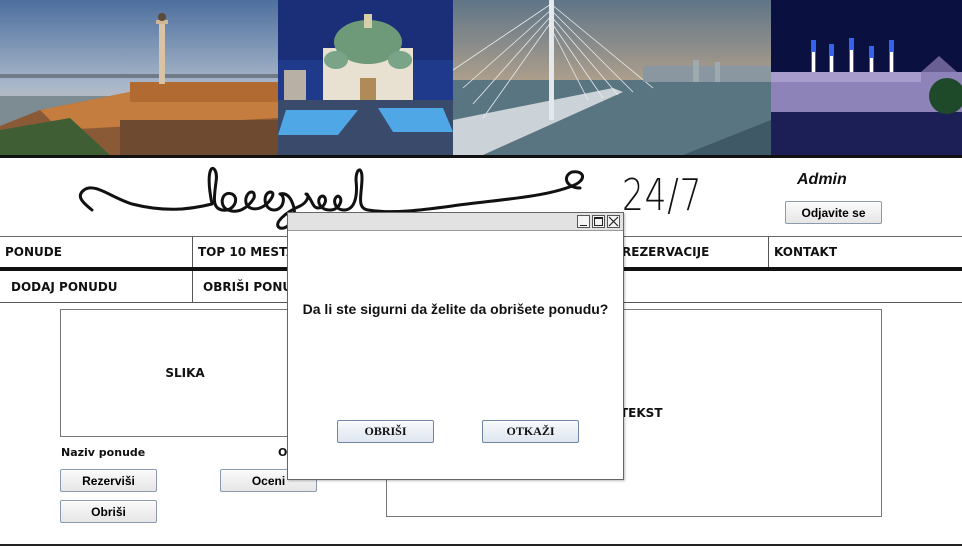  Describe the element at coordinates (641, 413) in the screenshot. I see `offer-text-label: TEKST` at that location.